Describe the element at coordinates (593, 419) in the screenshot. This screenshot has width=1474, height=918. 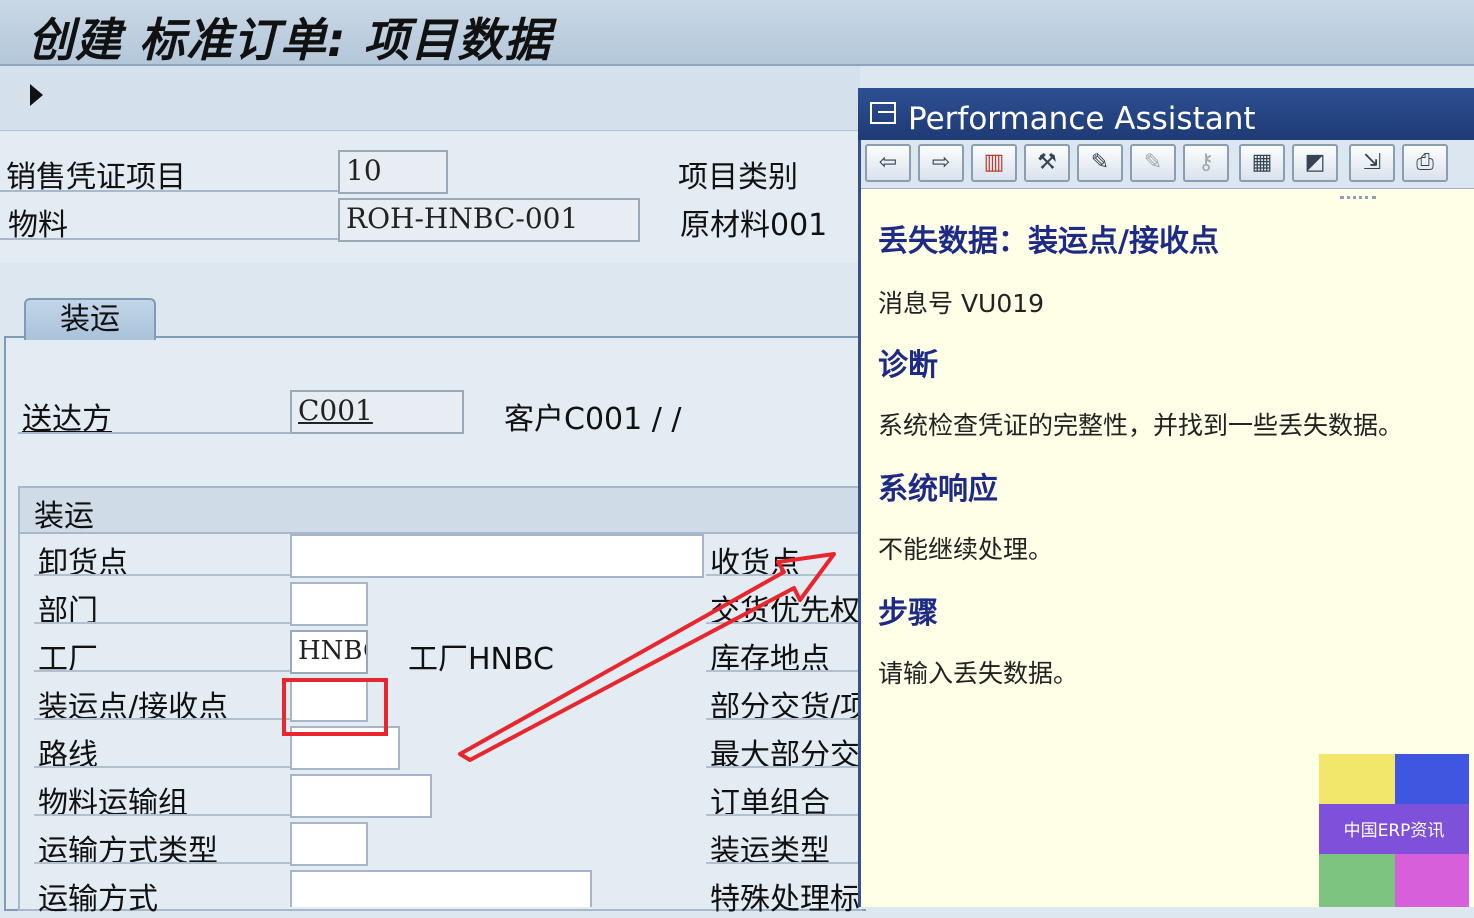
I see `ship-to-description: 客户C001 / /` at that location.